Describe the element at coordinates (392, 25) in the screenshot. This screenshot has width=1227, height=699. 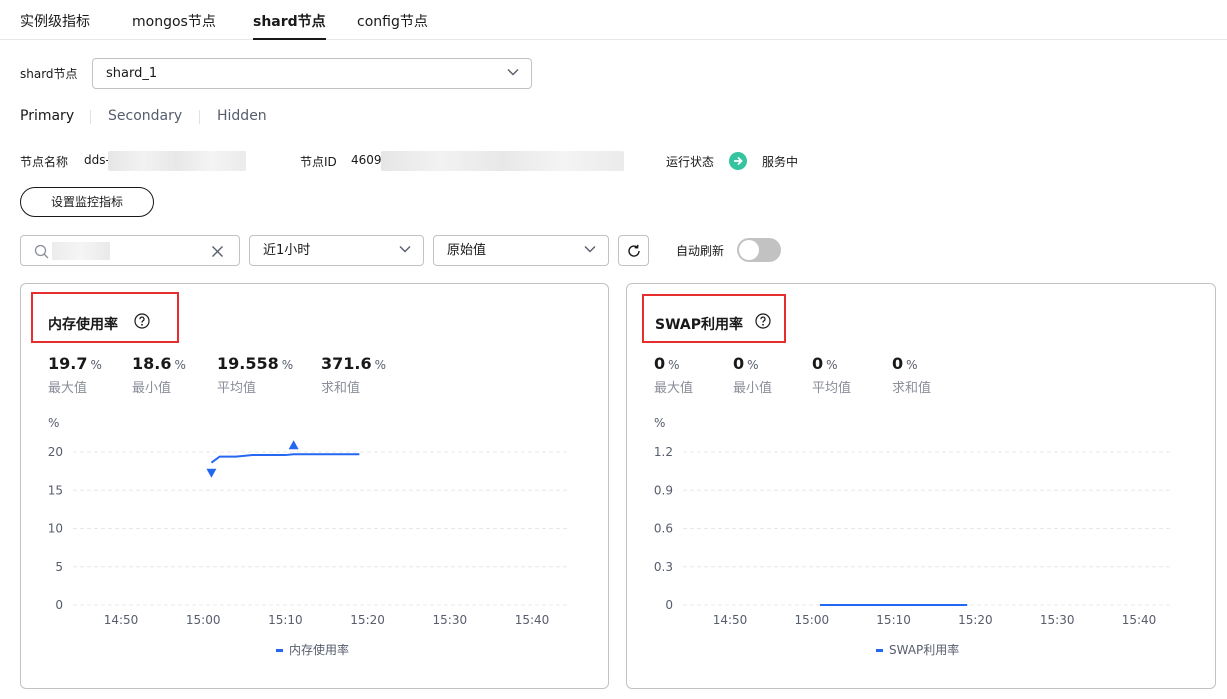
I see `tab-config-node: config节点` at that location.